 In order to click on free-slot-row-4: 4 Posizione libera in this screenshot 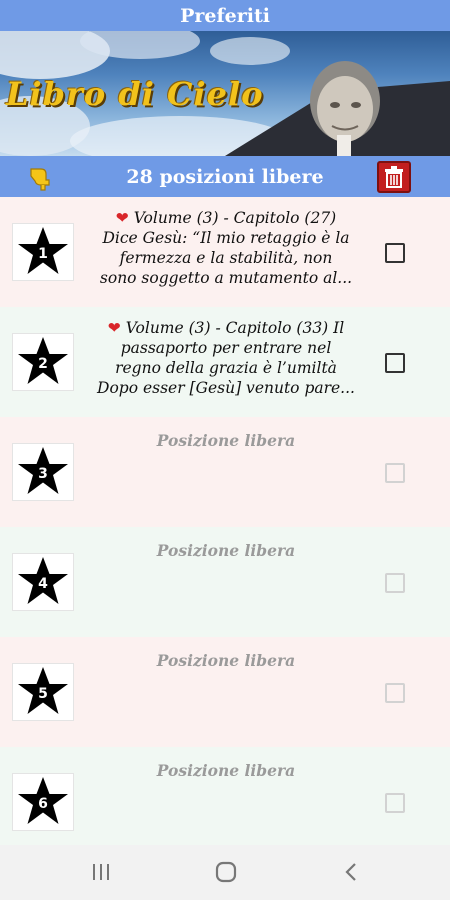, I will do `click(225, 582)`.